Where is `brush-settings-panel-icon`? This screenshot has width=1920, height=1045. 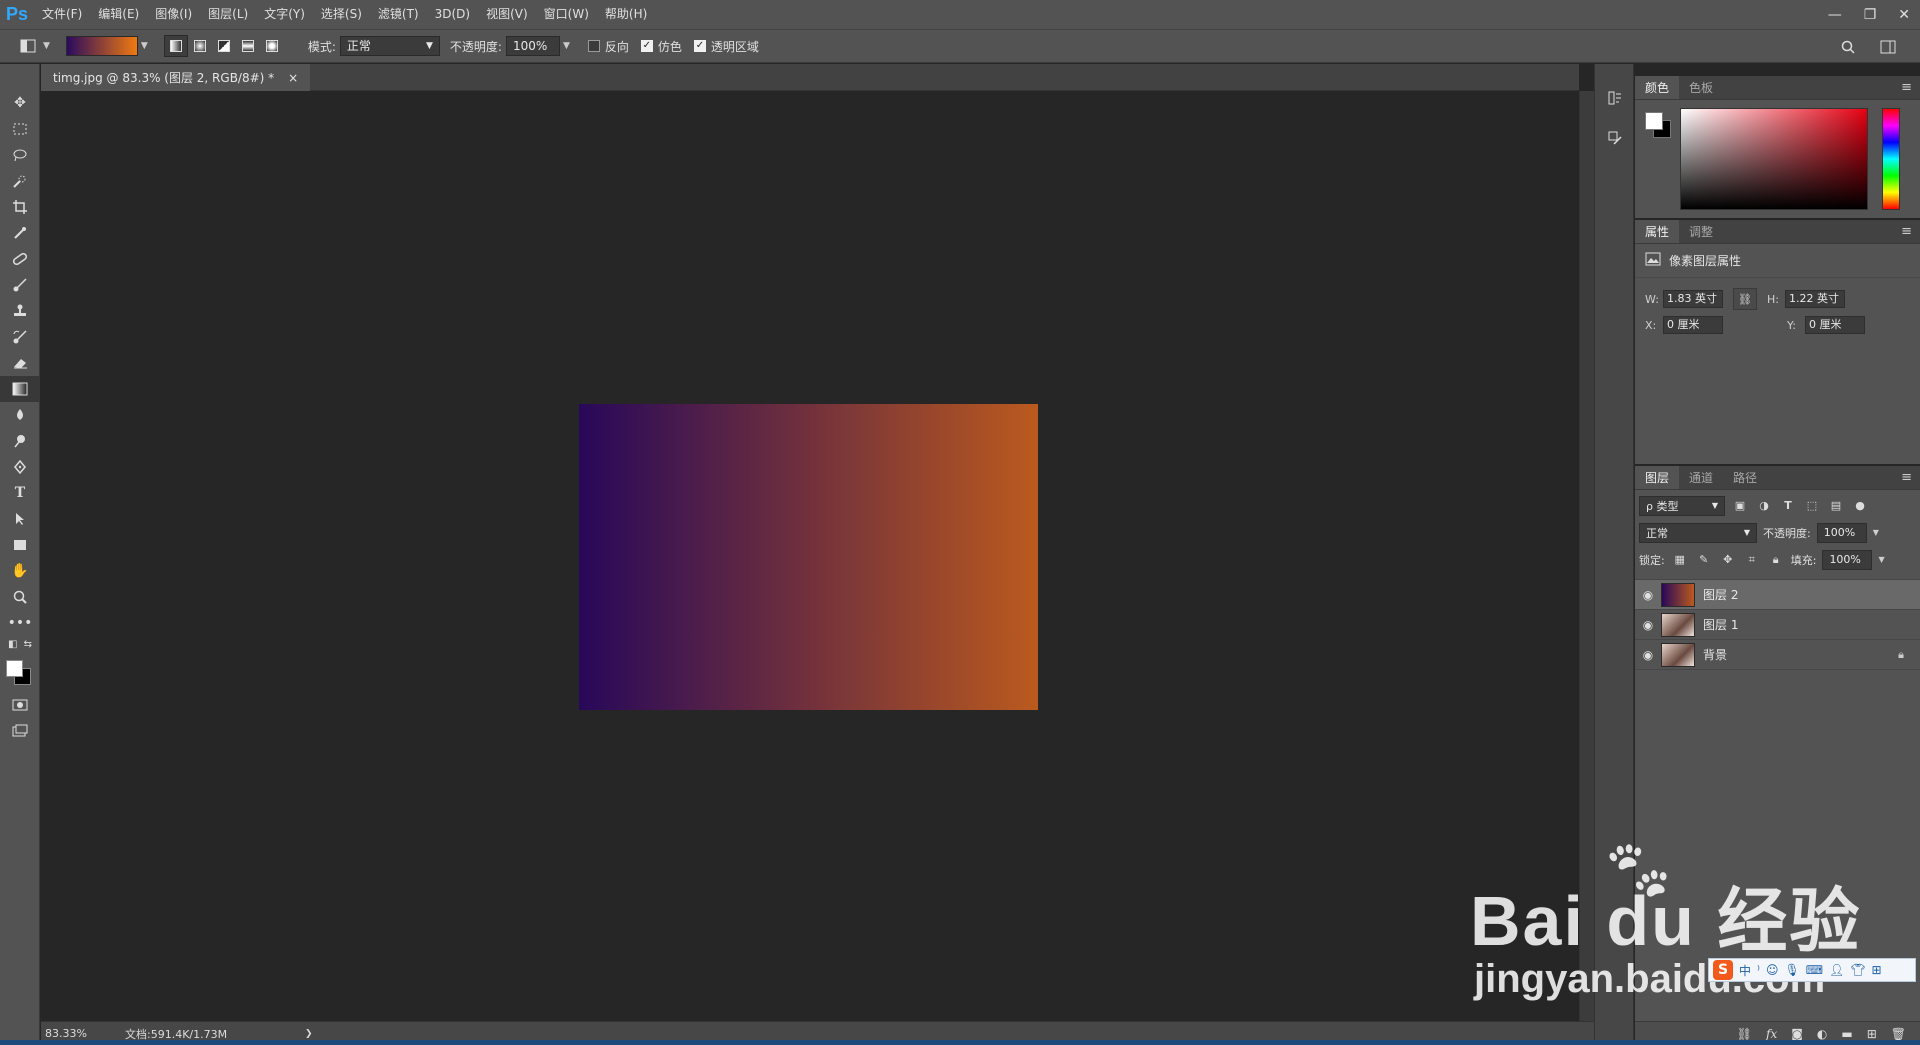 brush-settings-panel-icon is located at coordinates (1615, 138).